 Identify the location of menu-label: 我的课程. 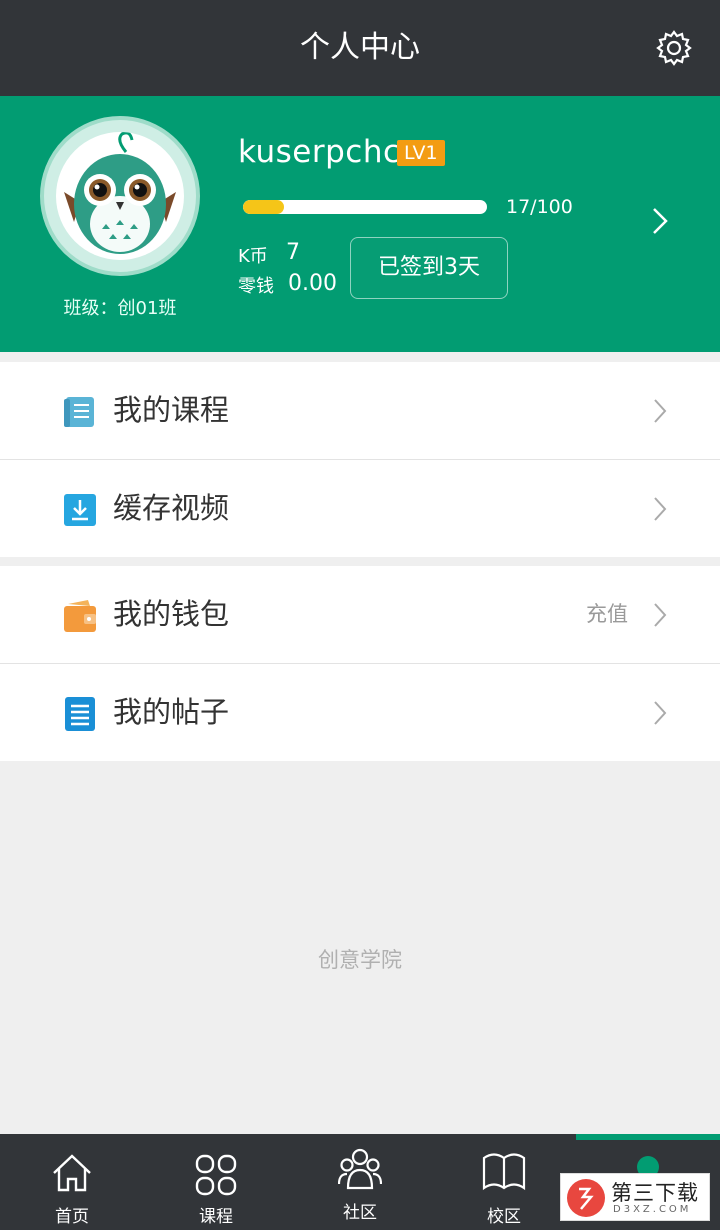
(171, 410).